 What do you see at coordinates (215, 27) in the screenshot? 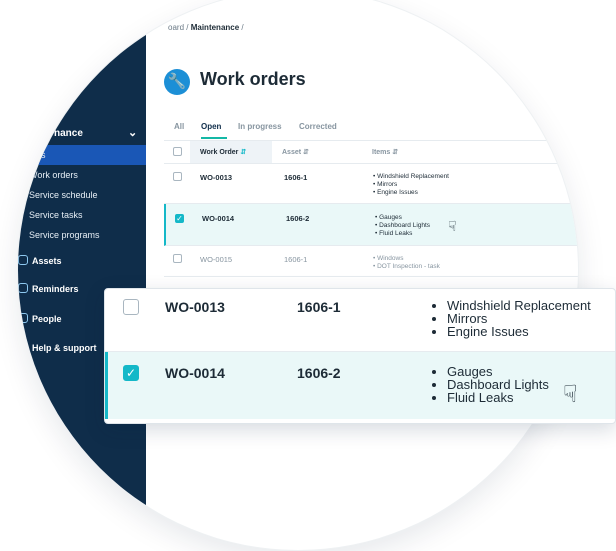
I see `breadcrumb-current: Maintenance` at bounding box center [215, 27].